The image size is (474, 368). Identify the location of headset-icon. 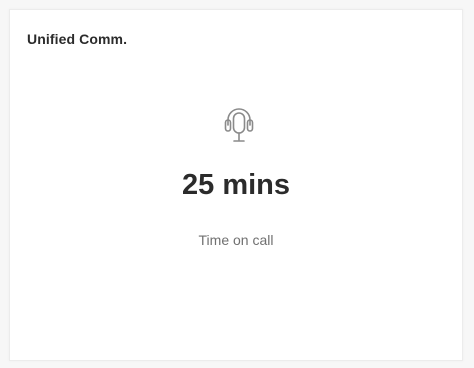
(239, 126).